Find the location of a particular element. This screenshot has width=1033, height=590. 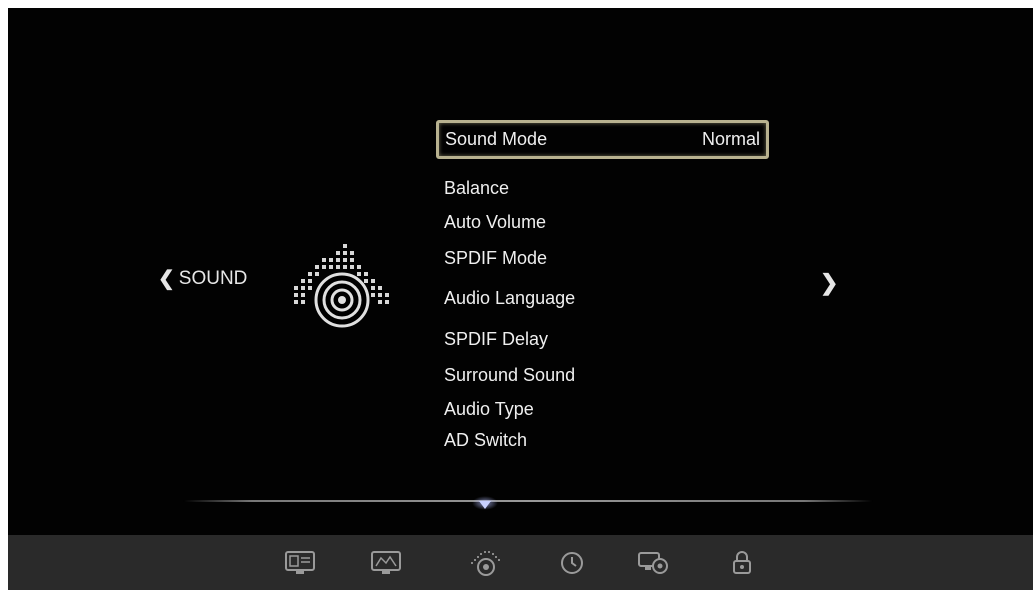

tab-lock is located at coordinates (742, 563).